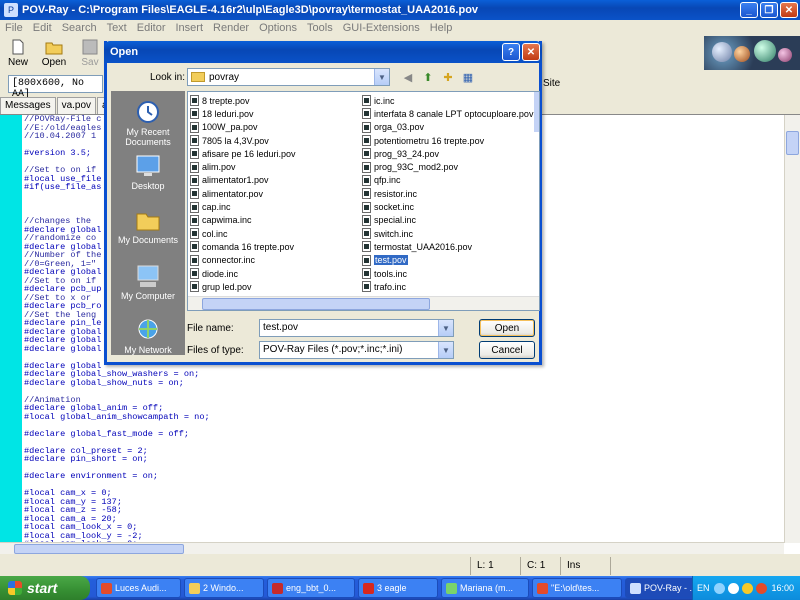  What do you see at coordinates (243, 153) in the screenshot?
I see `file-item: afisare pe 16 leduri.pov` at bounding box center [243, 153].